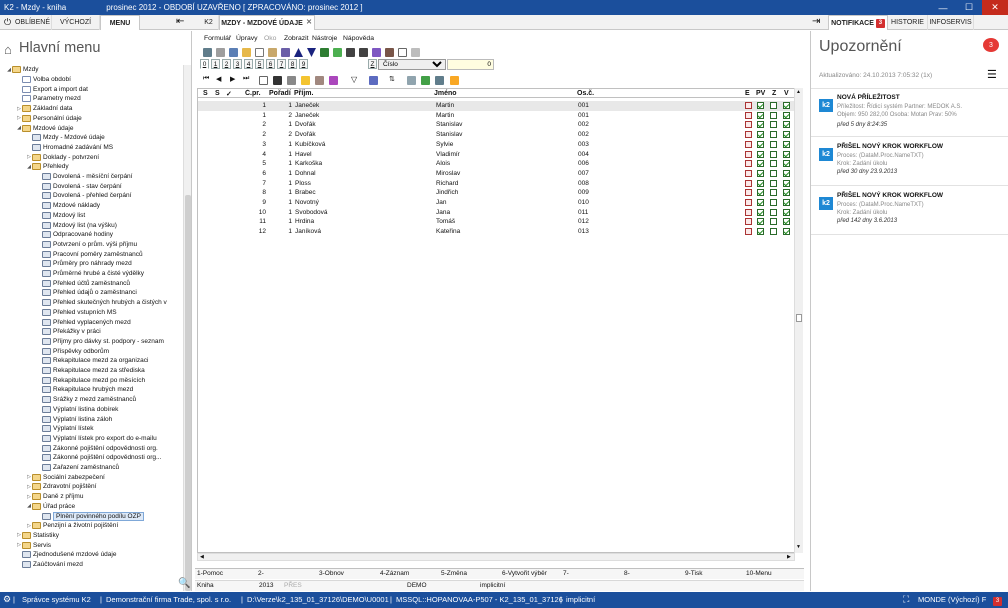 This screenshot has height=608, width=1008. Describe the element at coordinates (263, 80) in the screenshot. I see `document-icon` at that location.